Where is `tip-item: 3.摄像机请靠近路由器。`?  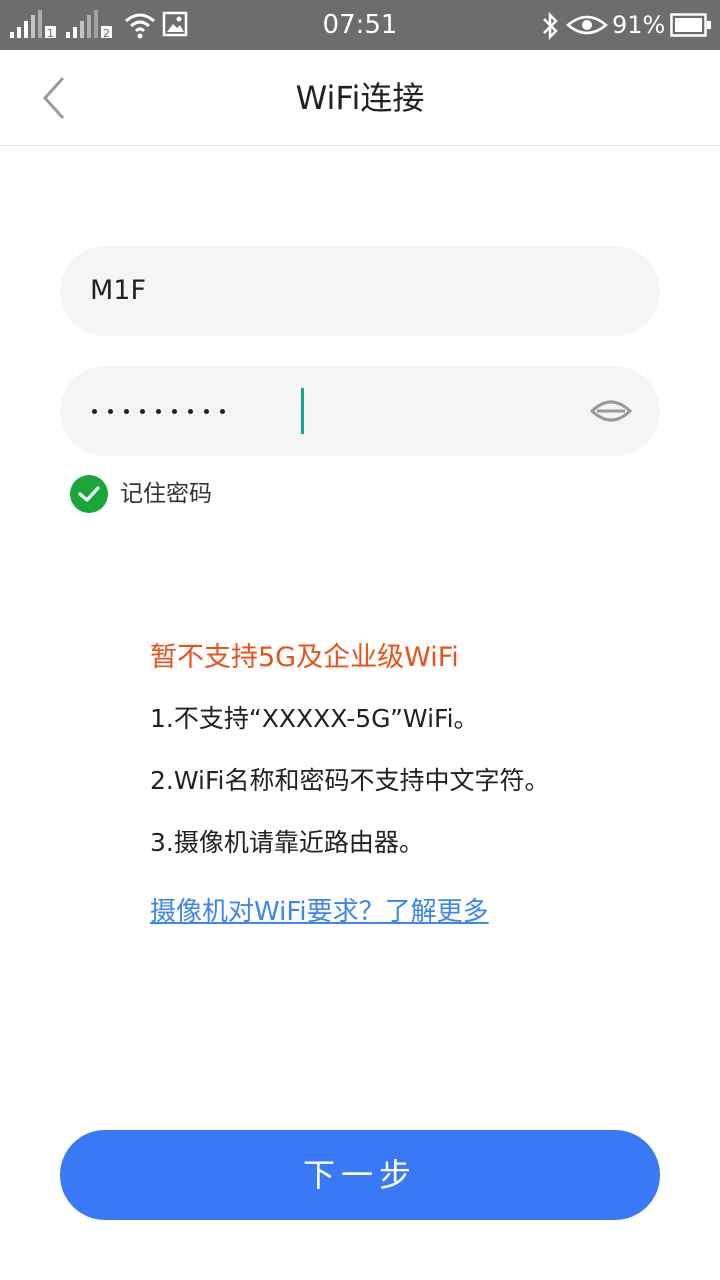
tip-item: 3.摄像机请靠近路由器。 is located at coordinates (287, 842).